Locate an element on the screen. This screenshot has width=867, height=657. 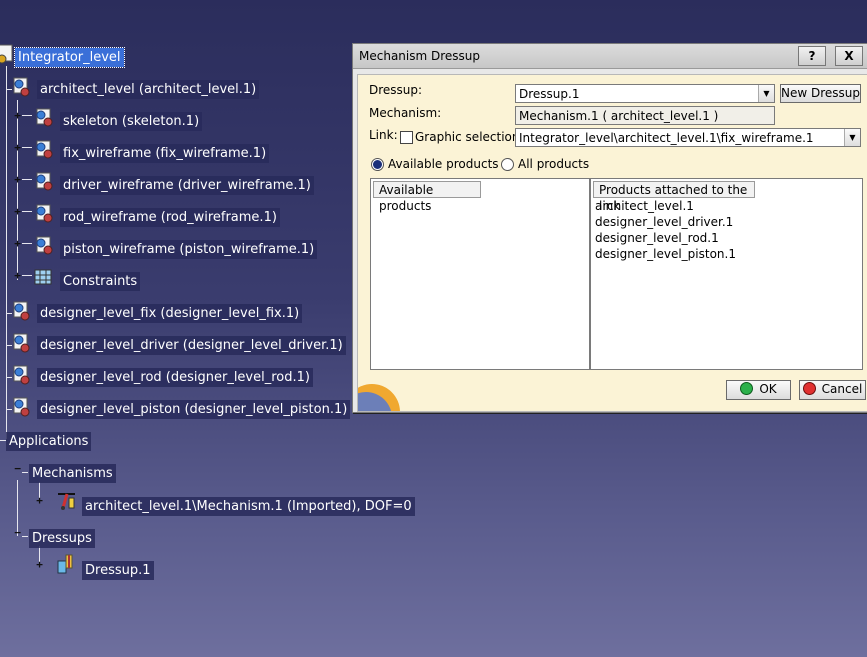
help-button: ? is located at coordinates (812, 56).